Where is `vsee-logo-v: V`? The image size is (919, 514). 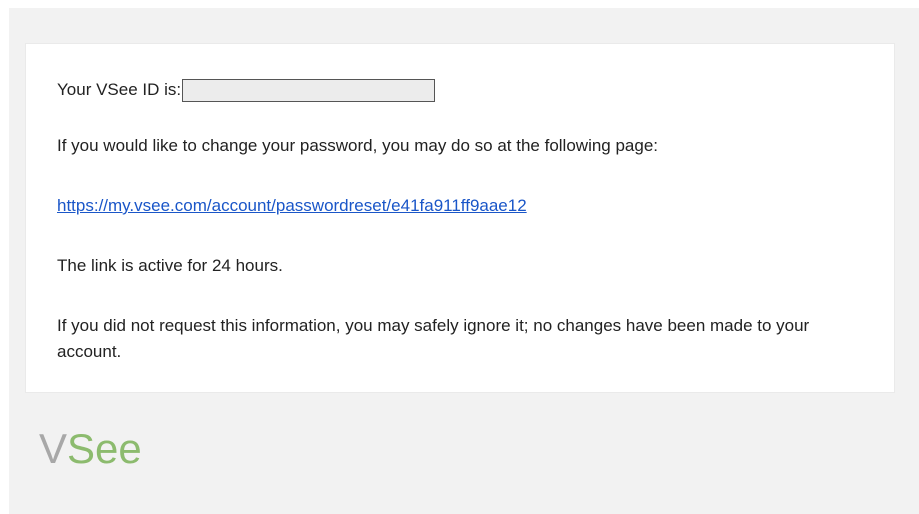
vsee-logo-v: V is located at coordinates (53, 448).